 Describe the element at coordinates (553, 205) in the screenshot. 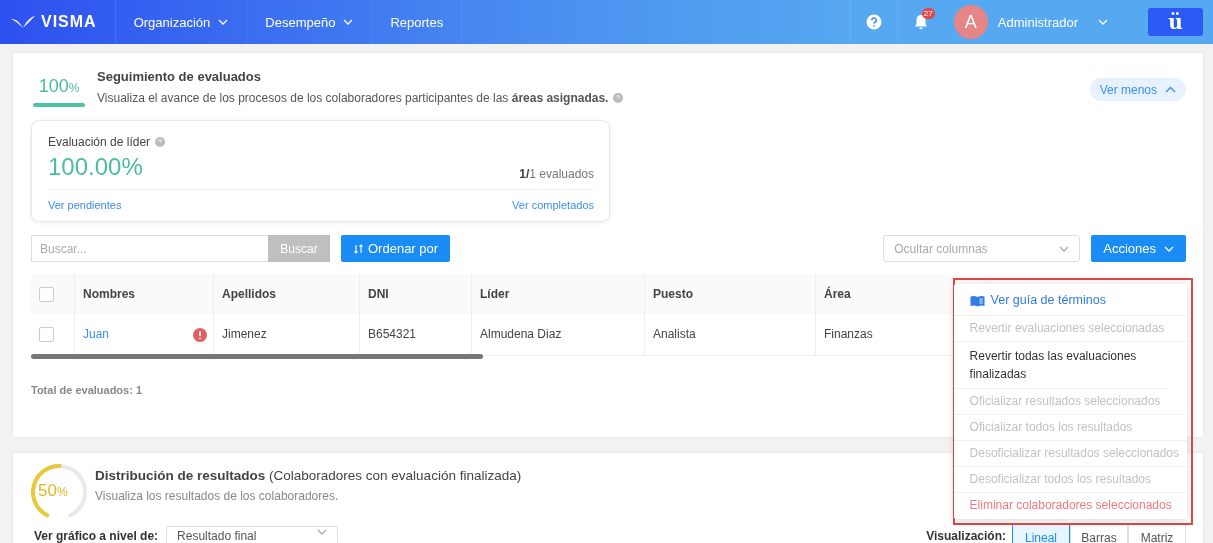

I see `completed-link: Ver completados` at that location.